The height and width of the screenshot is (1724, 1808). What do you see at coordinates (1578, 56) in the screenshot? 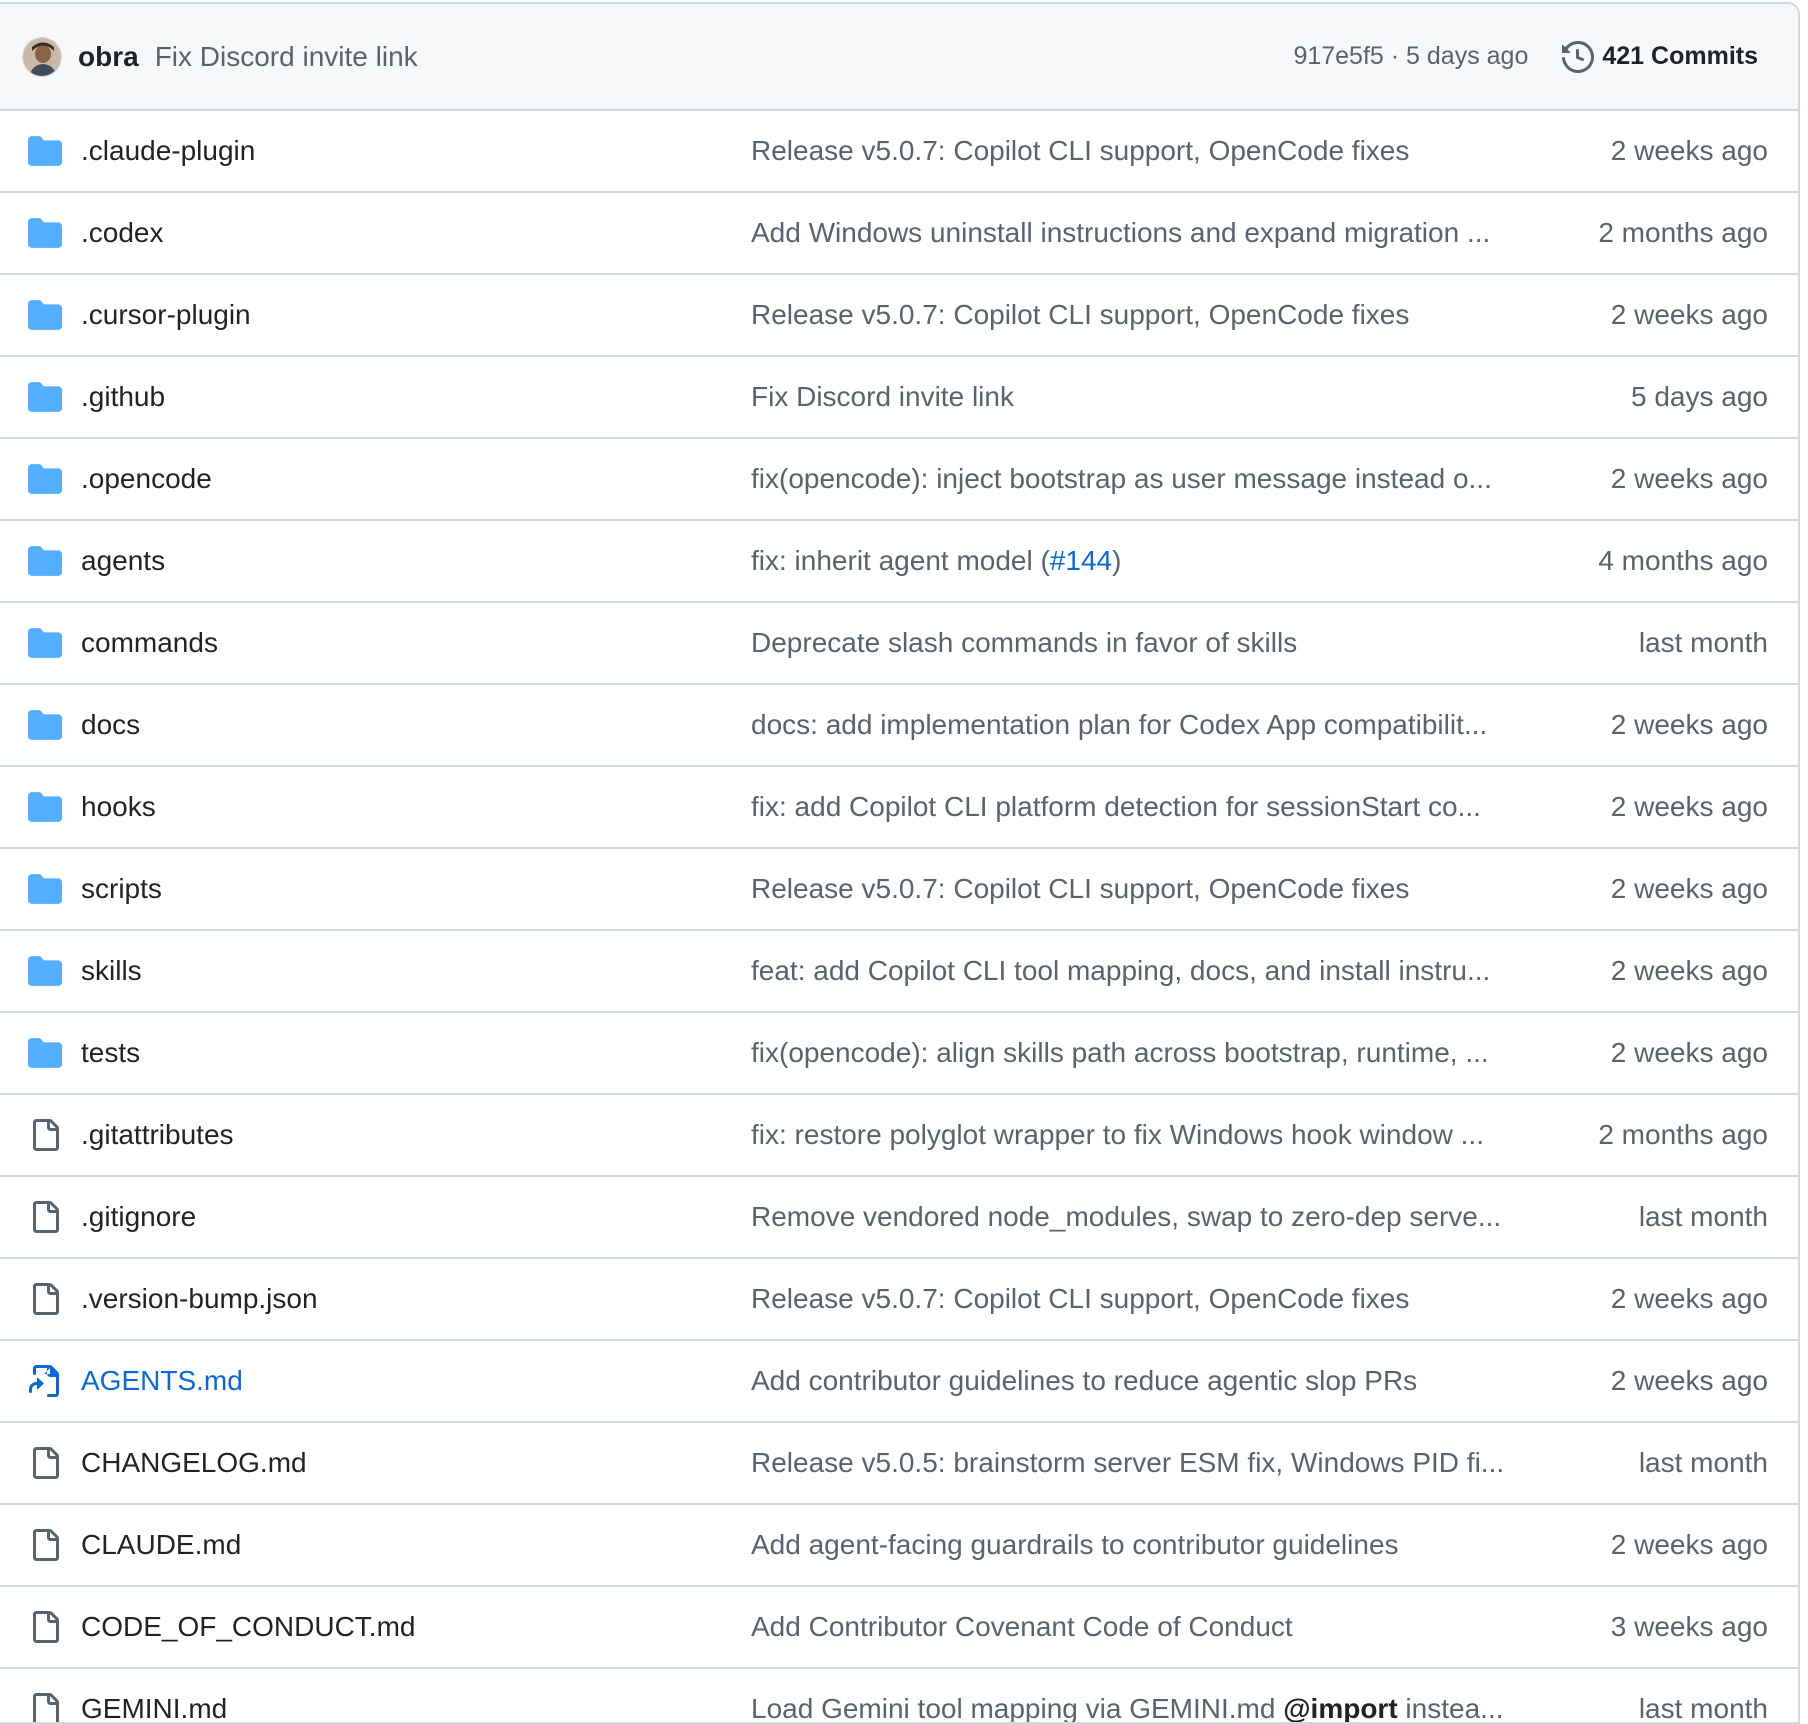
I see `history-icon` at bounding box center [1578, 56].